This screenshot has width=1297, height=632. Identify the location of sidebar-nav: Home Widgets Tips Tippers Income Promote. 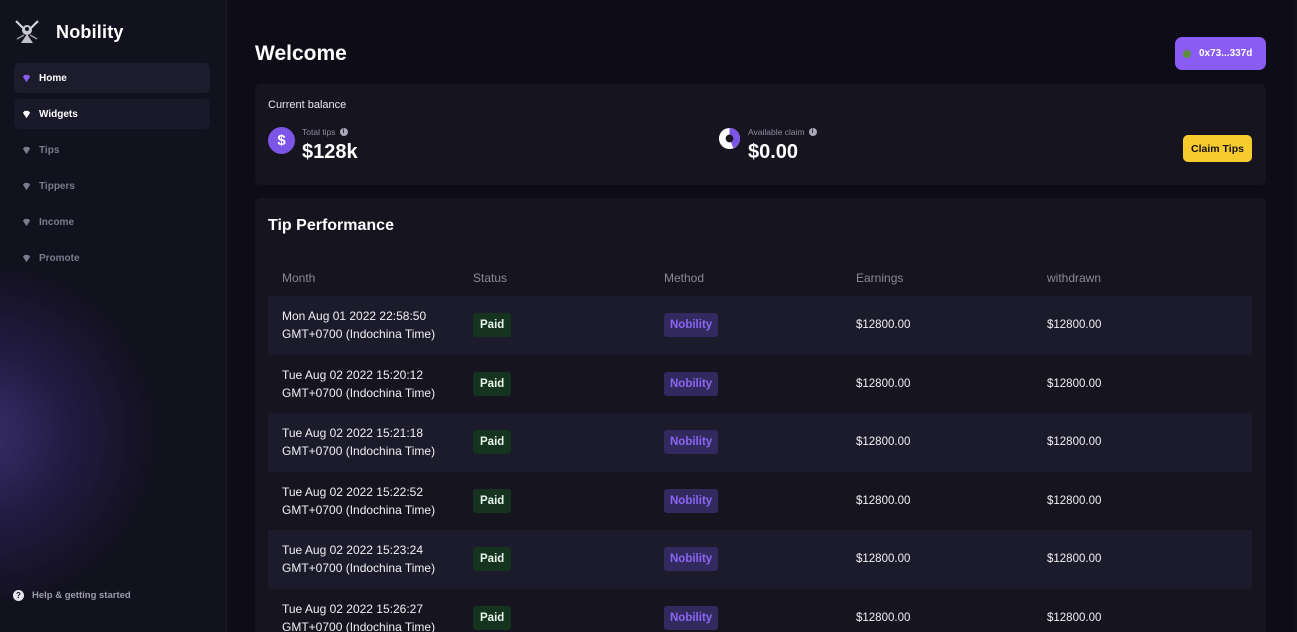
(112, 171).